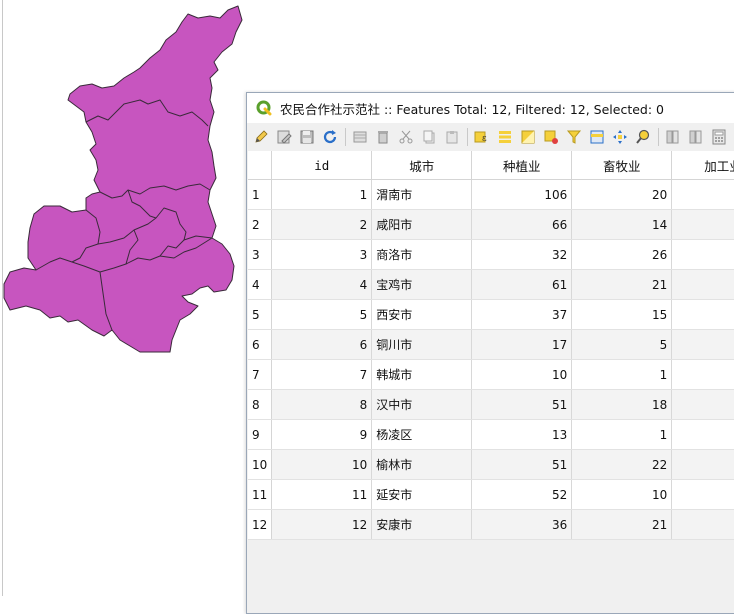 The image size is (734, 614). Describe the element at coordinates (719, 137) in the screenshot. I see `field-calculator-icon` at that location.